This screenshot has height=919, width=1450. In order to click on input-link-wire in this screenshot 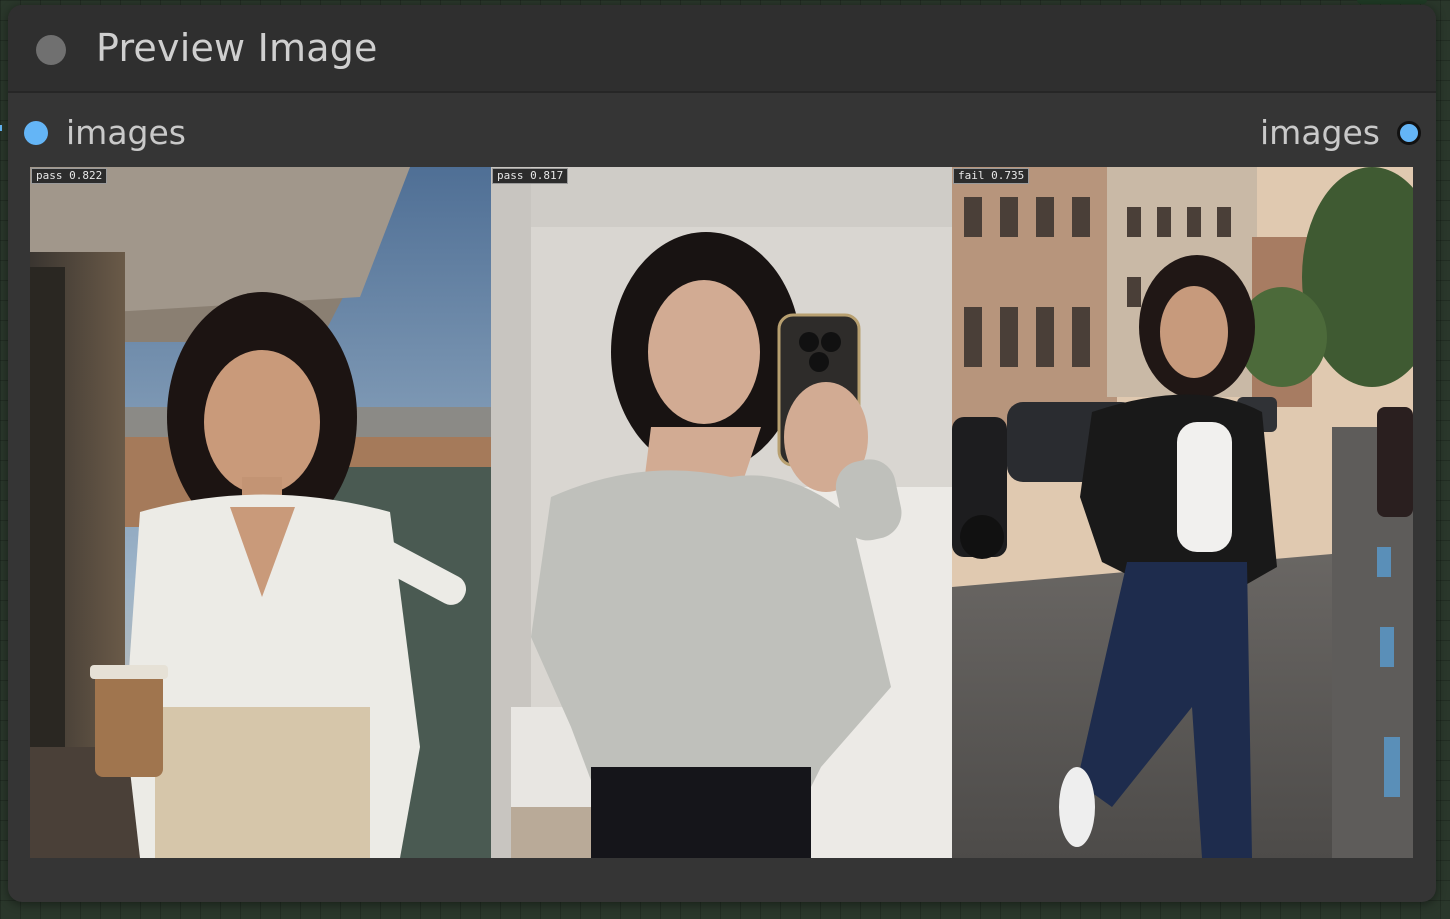, I will do `click(1, 128)`.